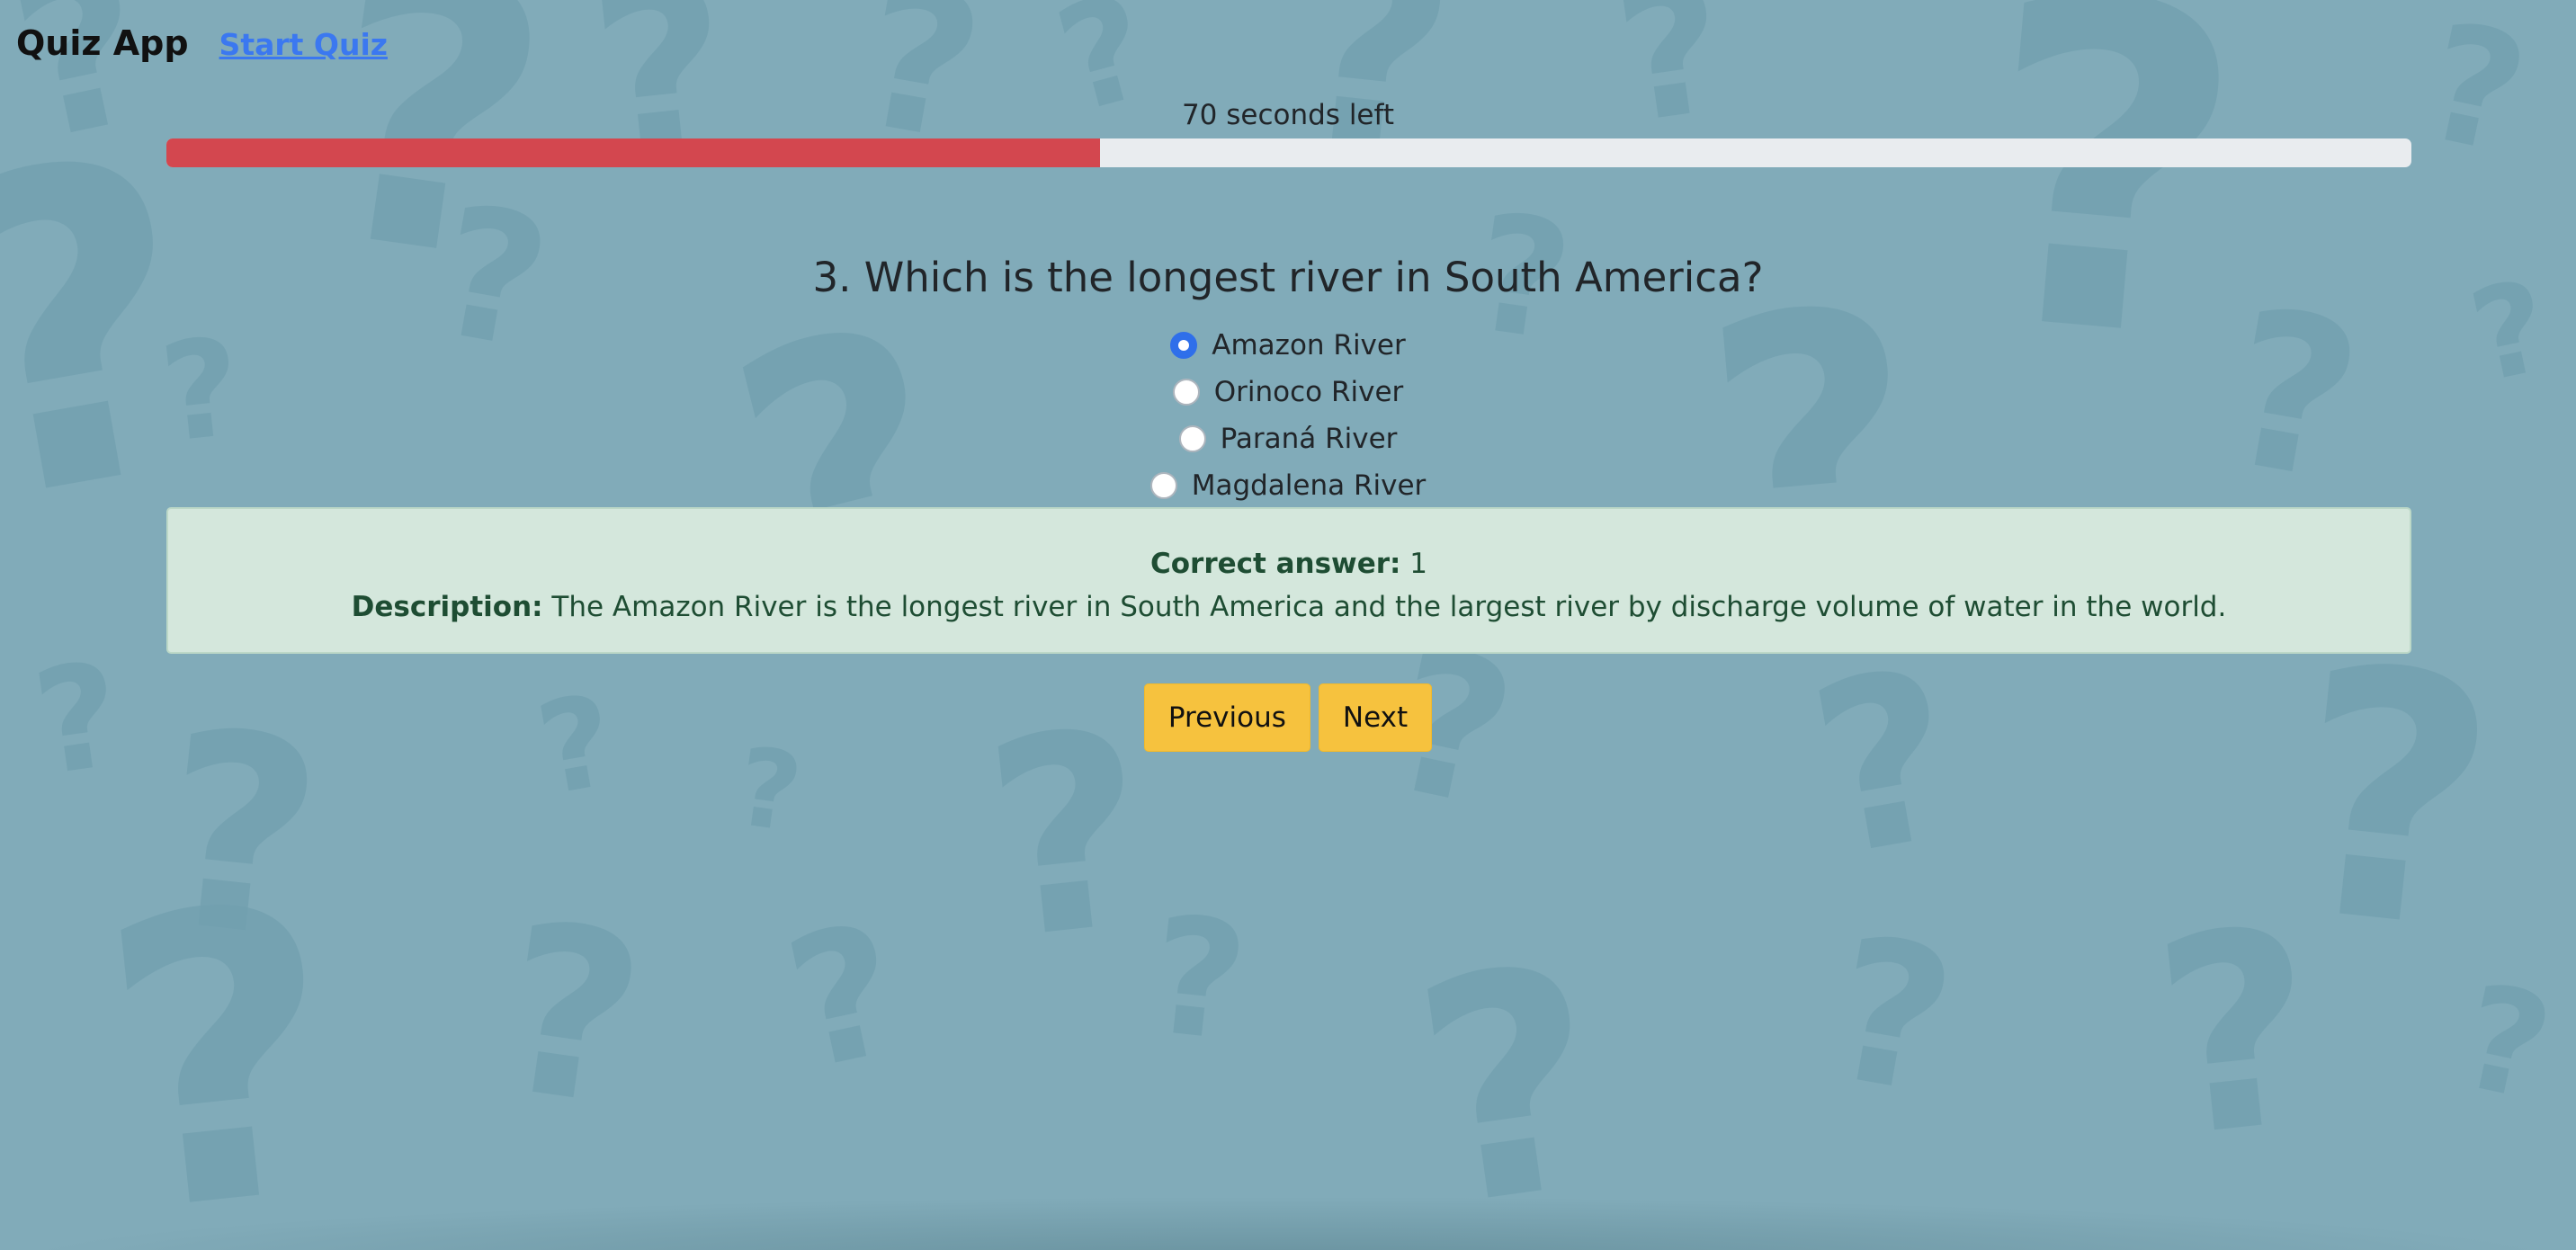 This screenshot has width=2576, height=1250. Describe the element at coordinates (1308, 392) in the screenshot. I see `answer-label-2: Orinoco River` at that location.